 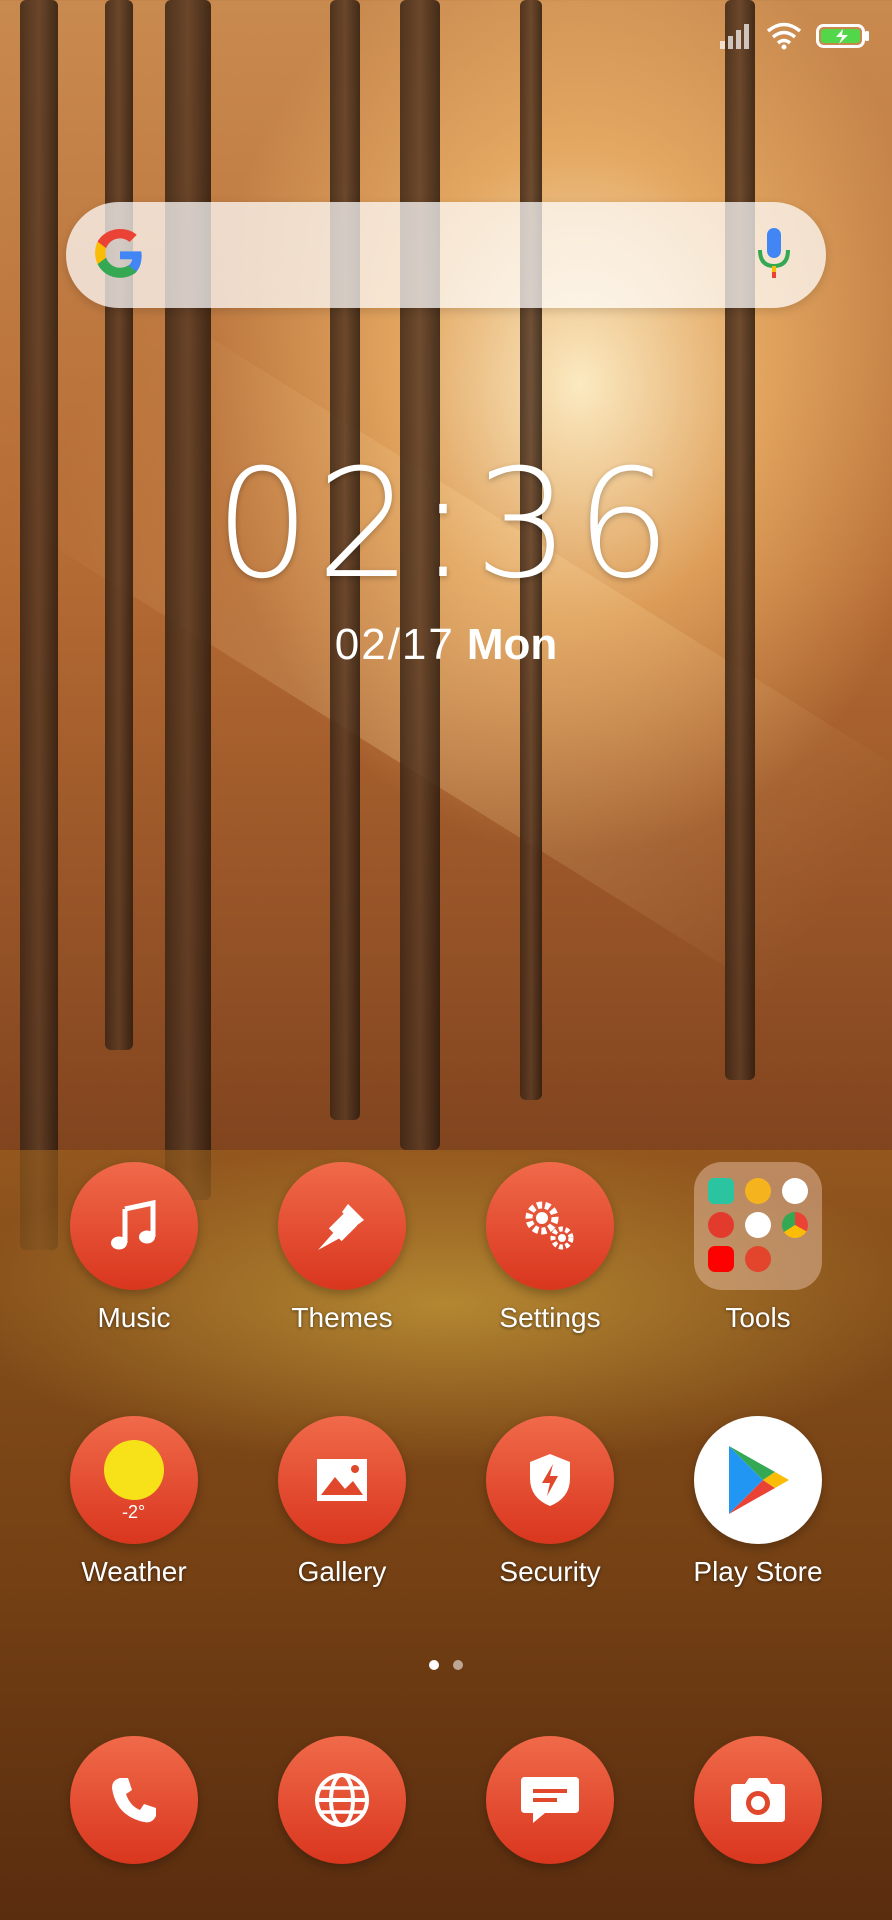 I want to click on mic-icon, so click(x=774, y=255).